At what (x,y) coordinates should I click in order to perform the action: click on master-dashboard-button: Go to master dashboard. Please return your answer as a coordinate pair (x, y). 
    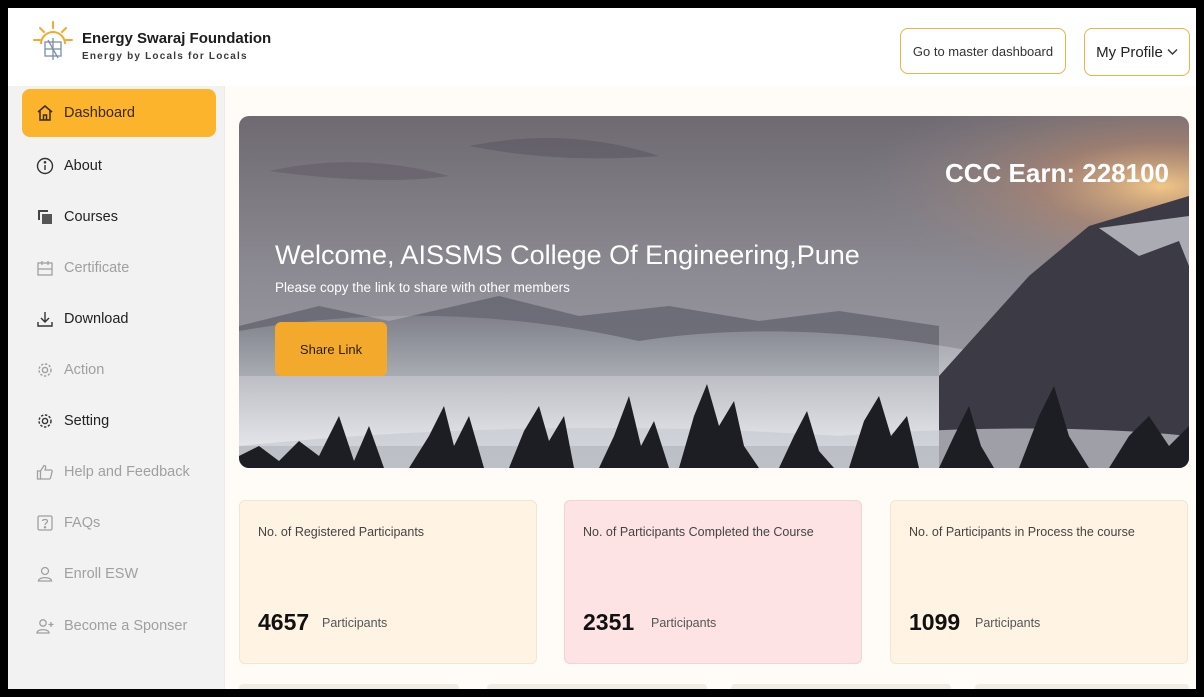
    Looking at the image, I should click on (983, 51).